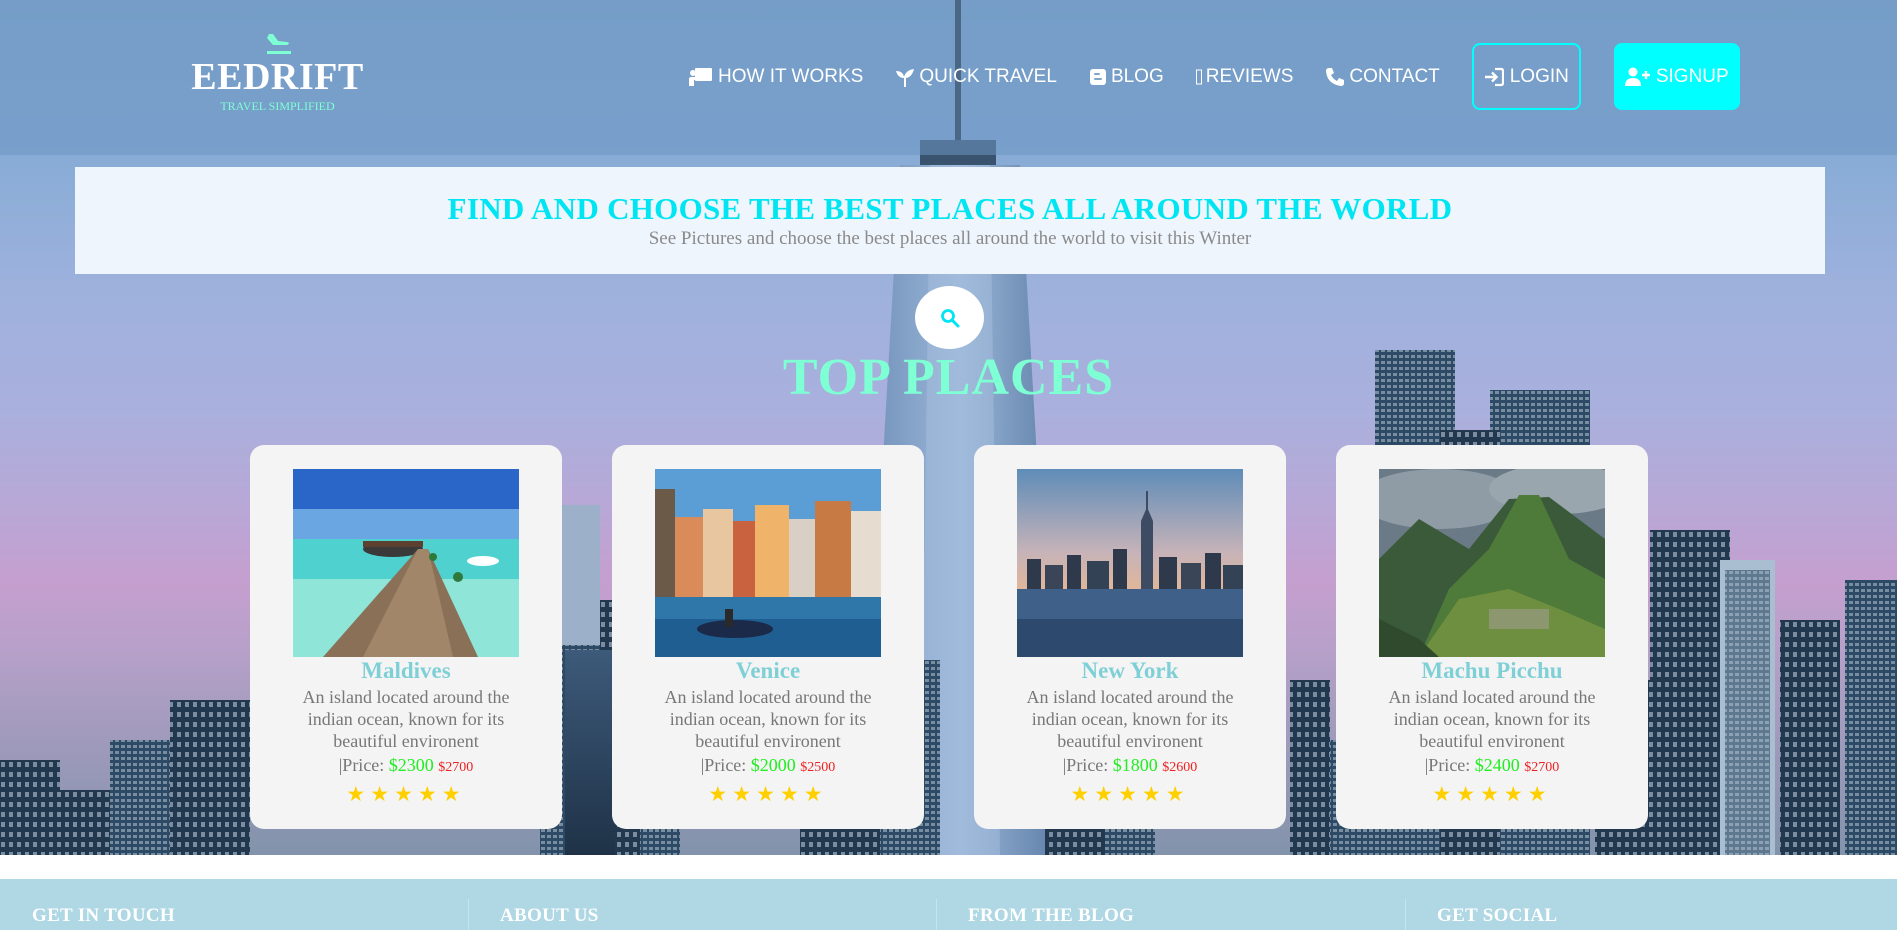 The image size is (1897, 930). What do you see at coordinates (1539, 76) in the screenshot?
I see `login-label: LOGIN` at bounding box center [1539, 76].